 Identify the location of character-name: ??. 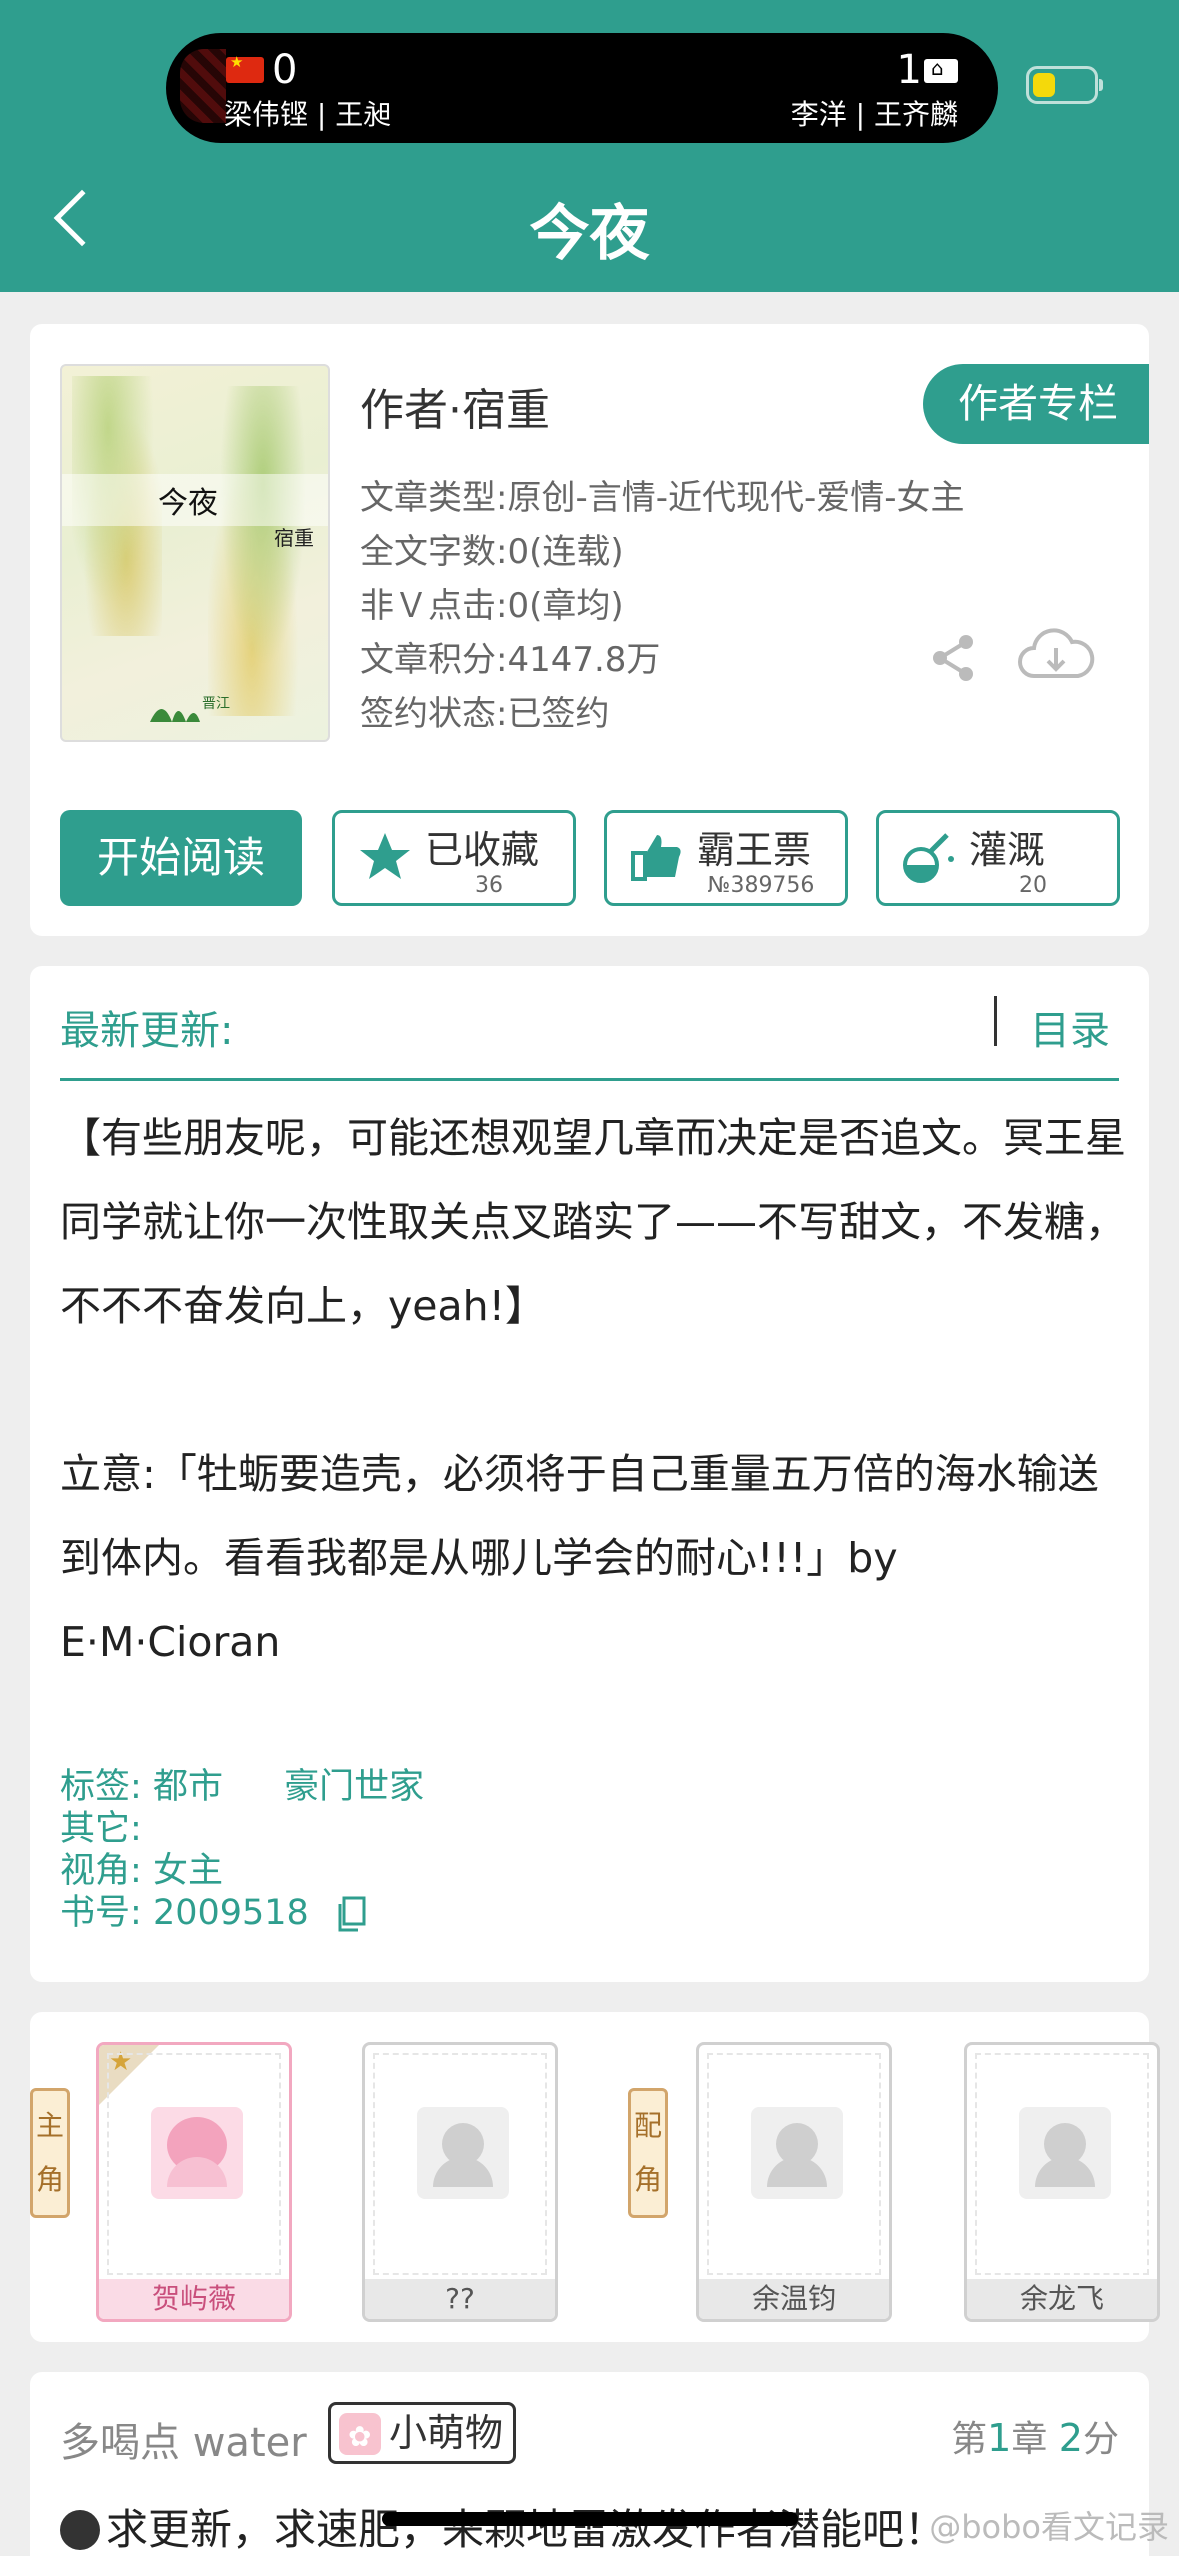
(460, 2299).